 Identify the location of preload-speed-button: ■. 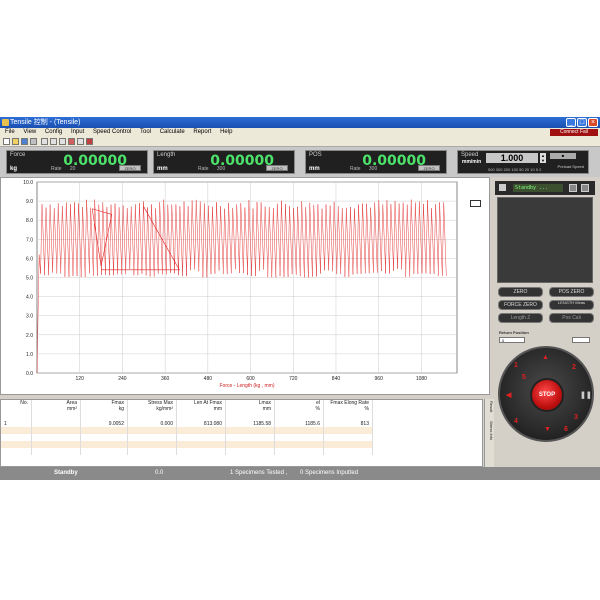
(563, 156).